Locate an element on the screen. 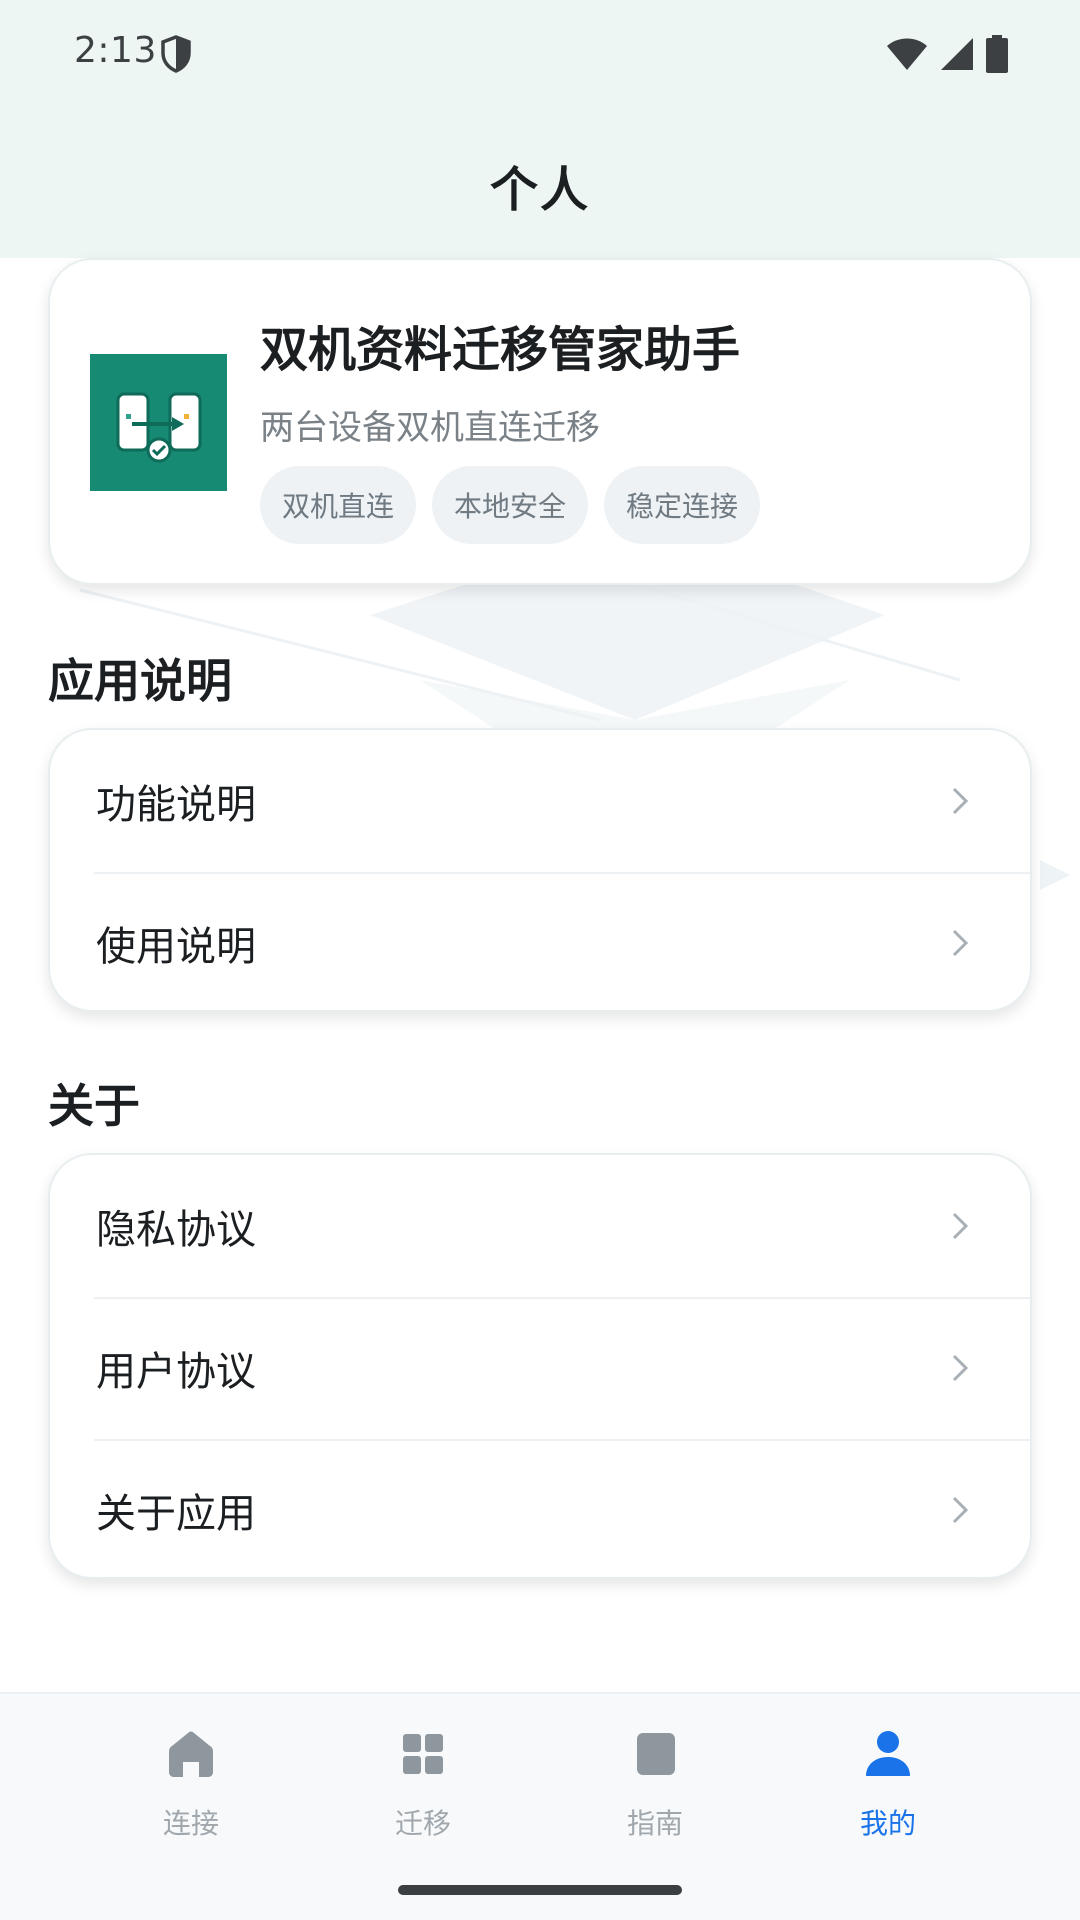  wifi-icon is located at coordinates (907, 54).